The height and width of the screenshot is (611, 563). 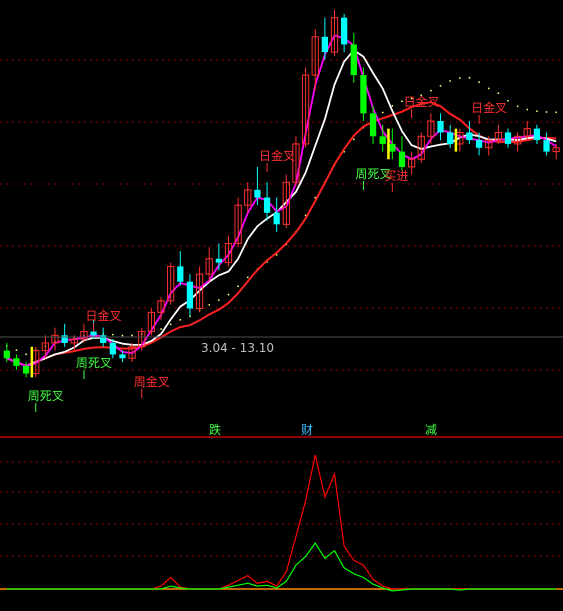 I want to click on signal-label-1: 周死叉, so click(x=94, y=363).